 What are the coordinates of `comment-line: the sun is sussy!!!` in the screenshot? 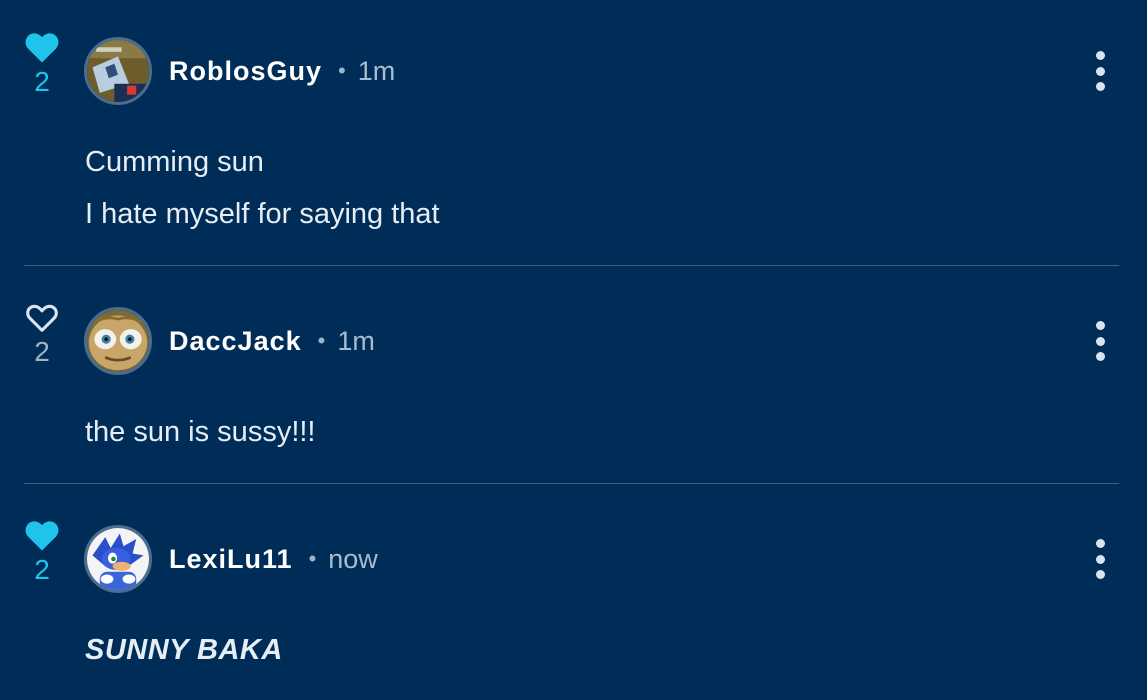 It's located at (200, 432).